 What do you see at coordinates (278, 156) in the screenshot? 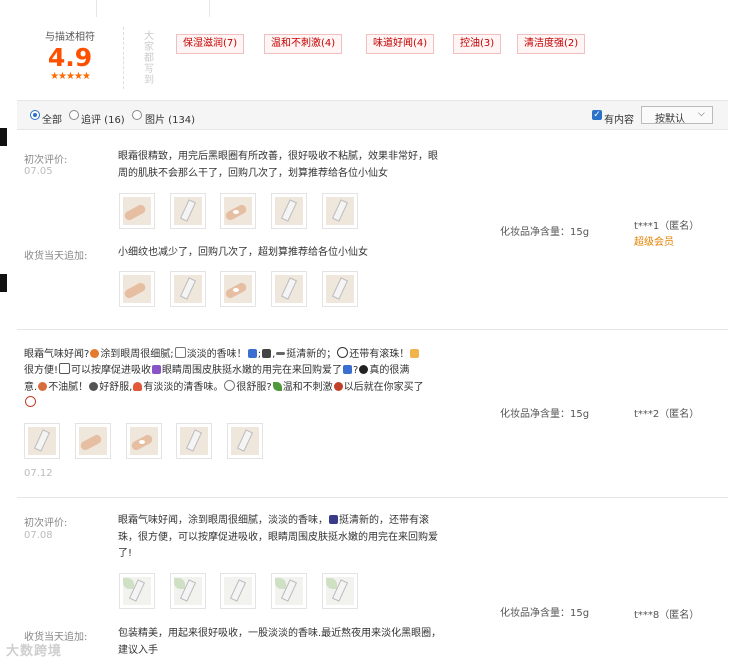
I see `review-text: 眼霜很精致，用完后黑眼圈有所改善，很好吸收不粘腻，效果非常好，眼` at bounding box center [278, 156].